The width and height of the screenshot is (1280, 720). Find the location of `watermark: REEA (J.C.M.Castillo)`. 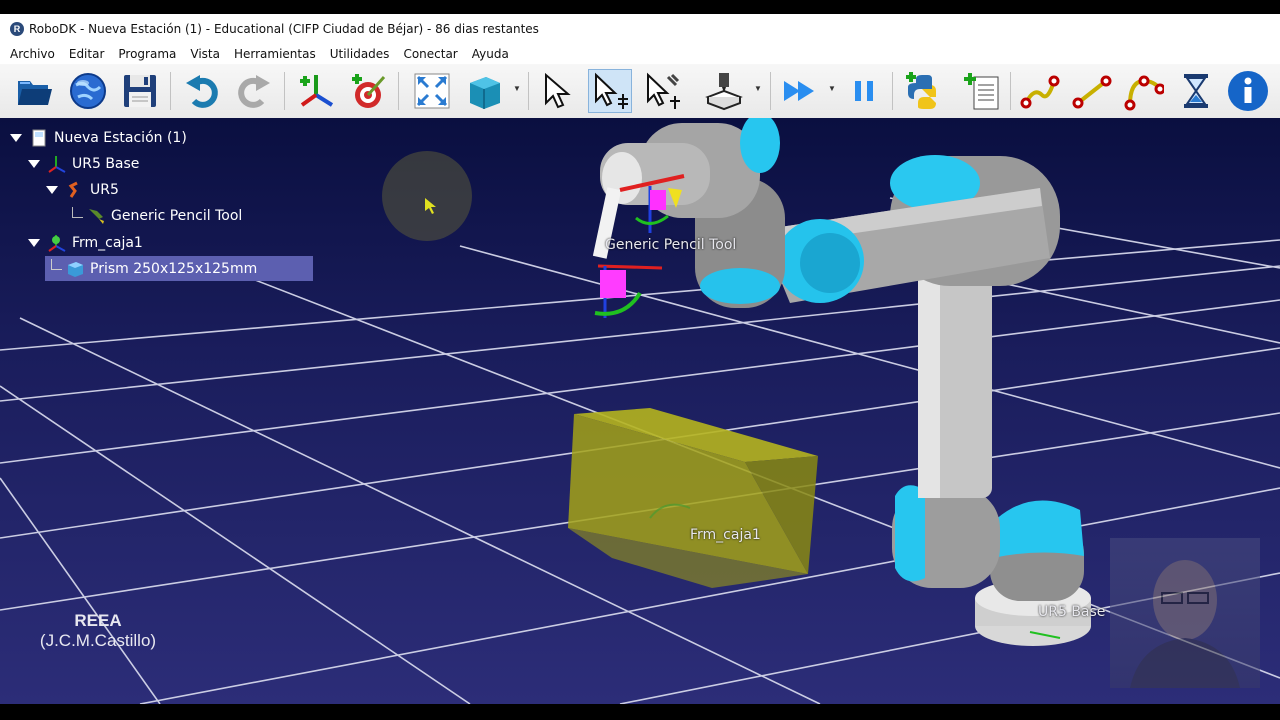

watermark: REEA (J.C.M.Castillo) is located at coordinates (98, 631).